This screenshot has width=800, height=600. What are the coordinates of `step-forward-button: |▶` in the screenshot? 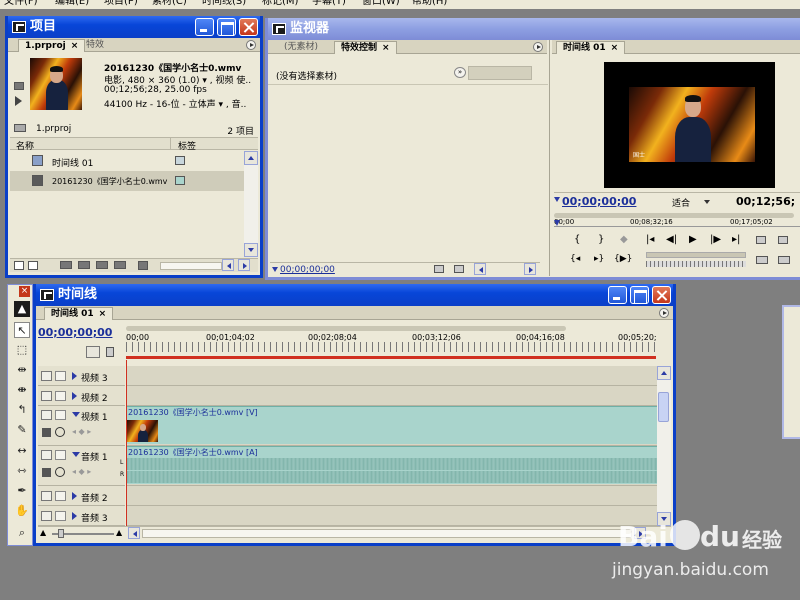 It's located at (715, 239).